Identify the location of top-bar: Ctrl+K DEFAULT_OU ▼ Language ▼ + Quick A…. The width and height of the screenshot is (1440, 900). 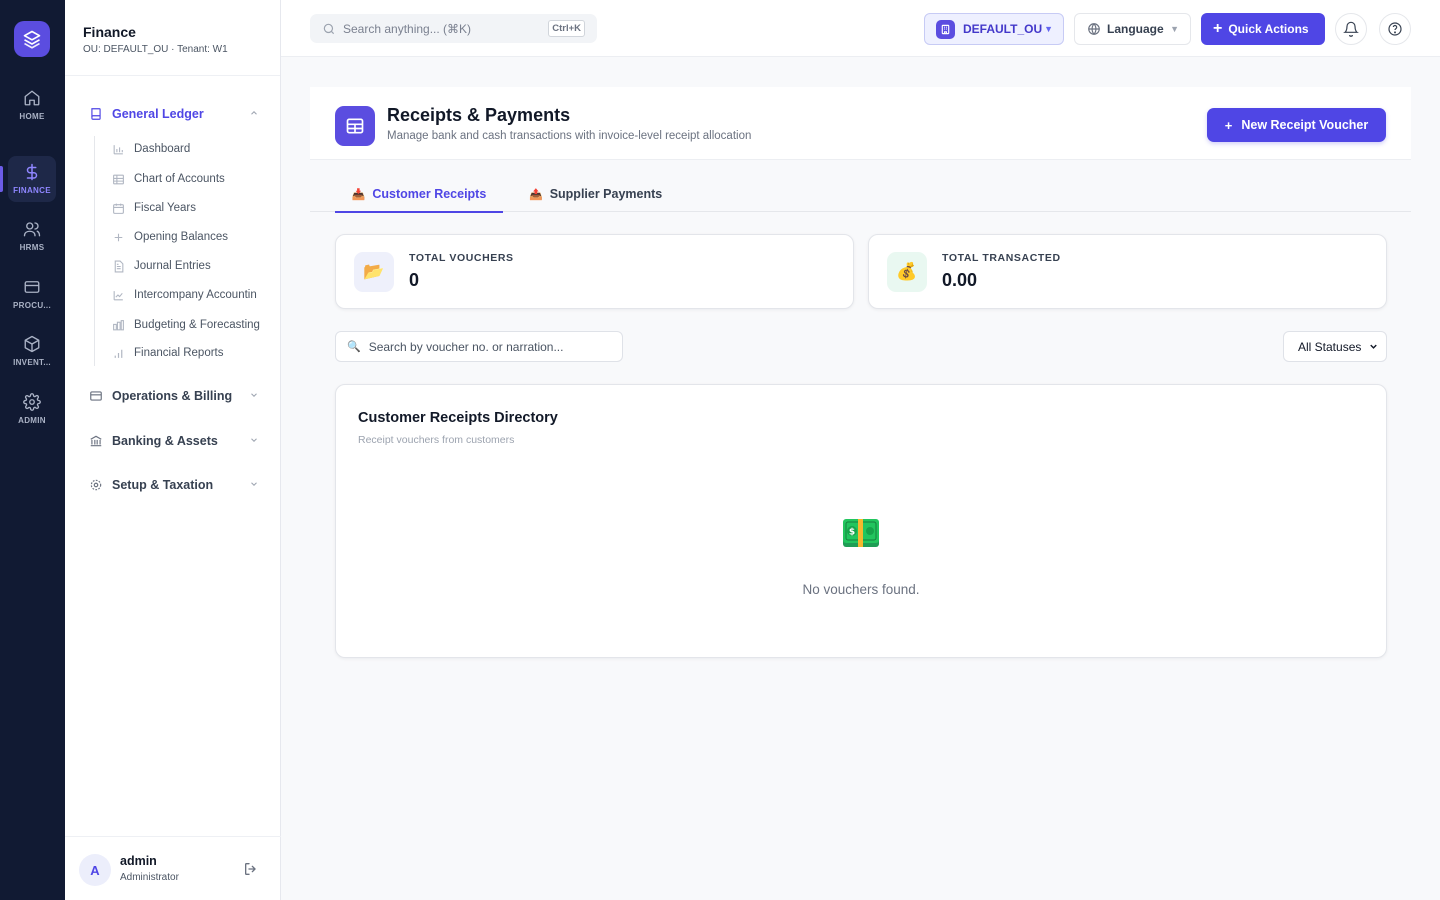
(860, 28).